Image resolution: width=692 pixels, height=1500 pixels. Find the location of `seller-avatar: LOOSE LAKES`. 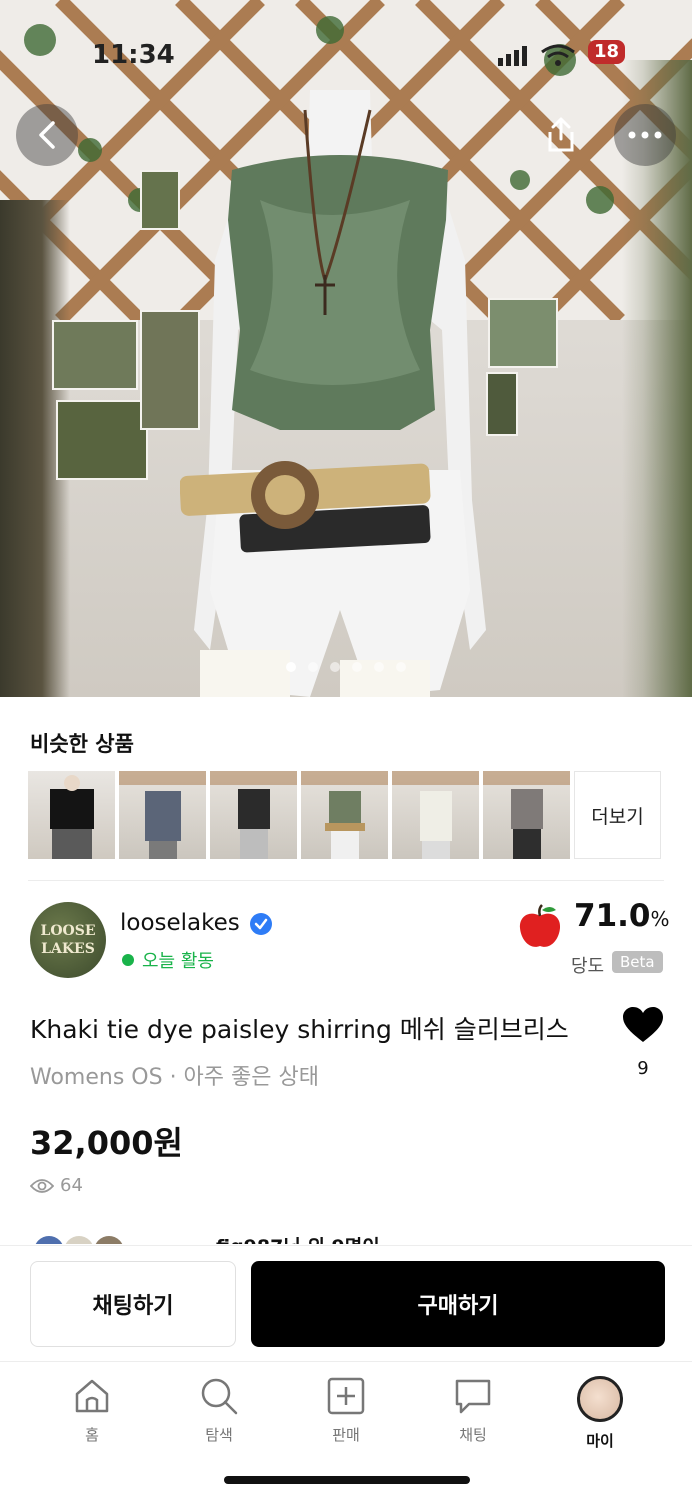

seller-avatar: LOOSE LAKES is located at coordinates (68, 940).